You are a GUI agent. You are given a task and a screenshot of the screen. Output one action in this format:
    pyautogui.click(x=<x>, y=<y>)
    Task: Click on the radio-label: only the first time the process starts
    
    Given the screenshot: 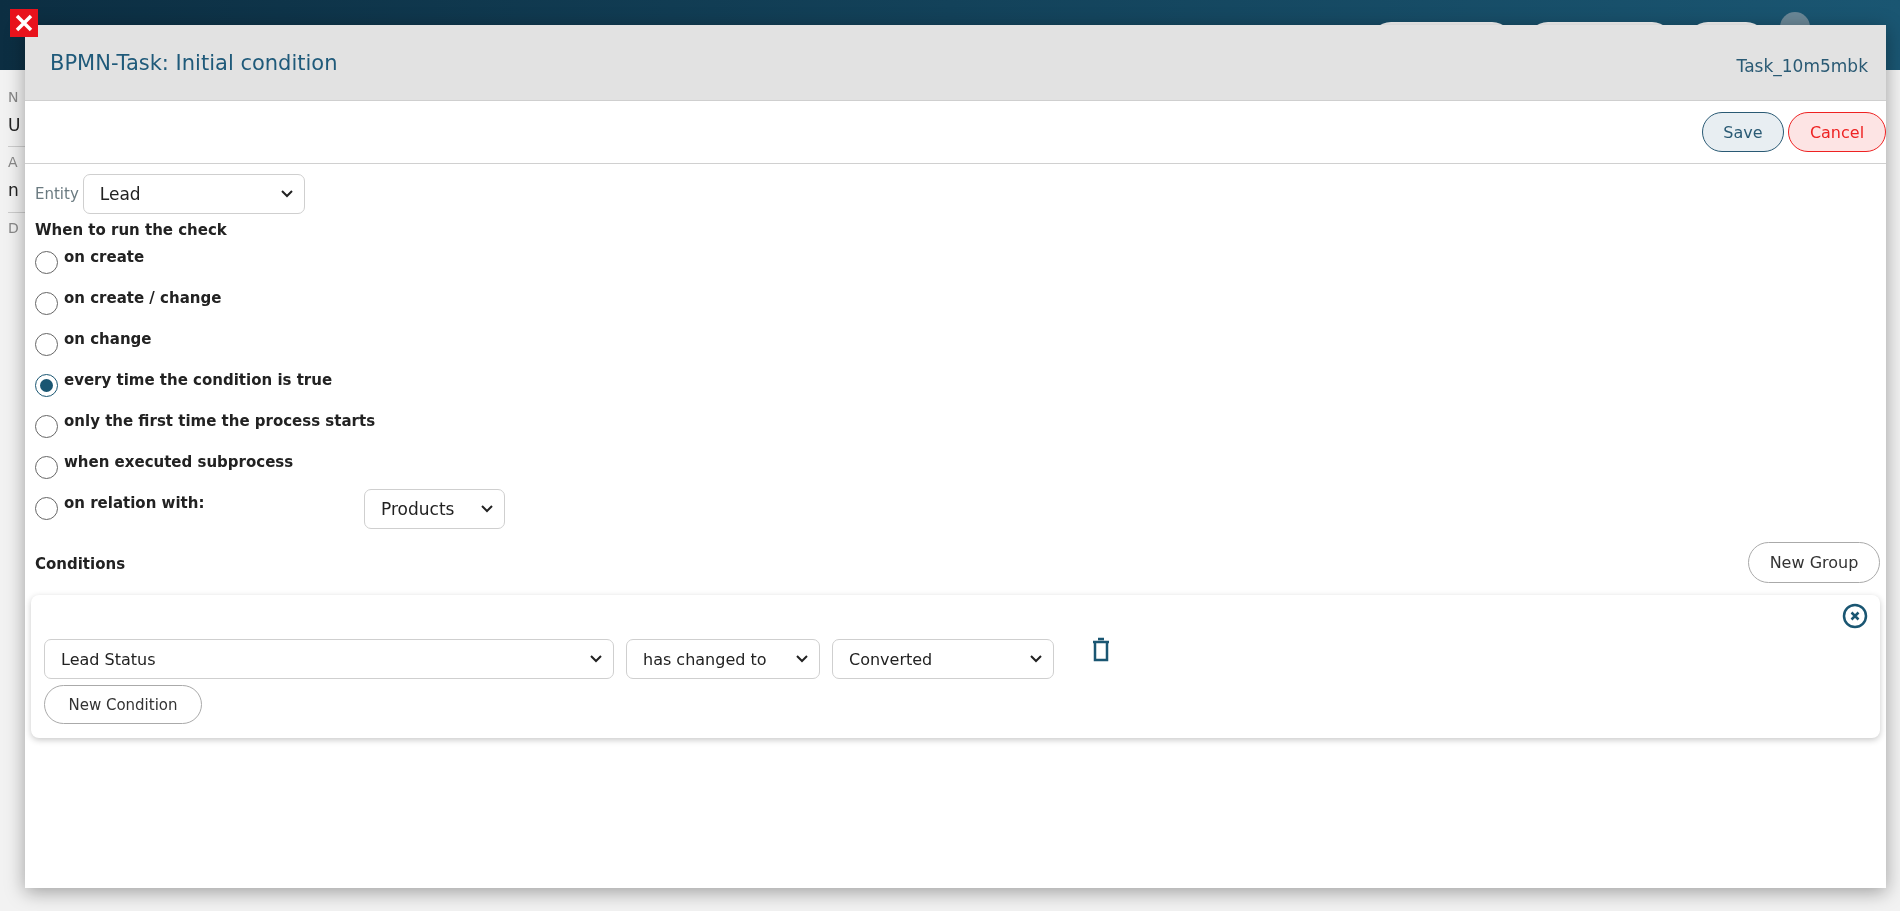 What is the action you would take?
    pyautogui.click(x=220, y=421)
    